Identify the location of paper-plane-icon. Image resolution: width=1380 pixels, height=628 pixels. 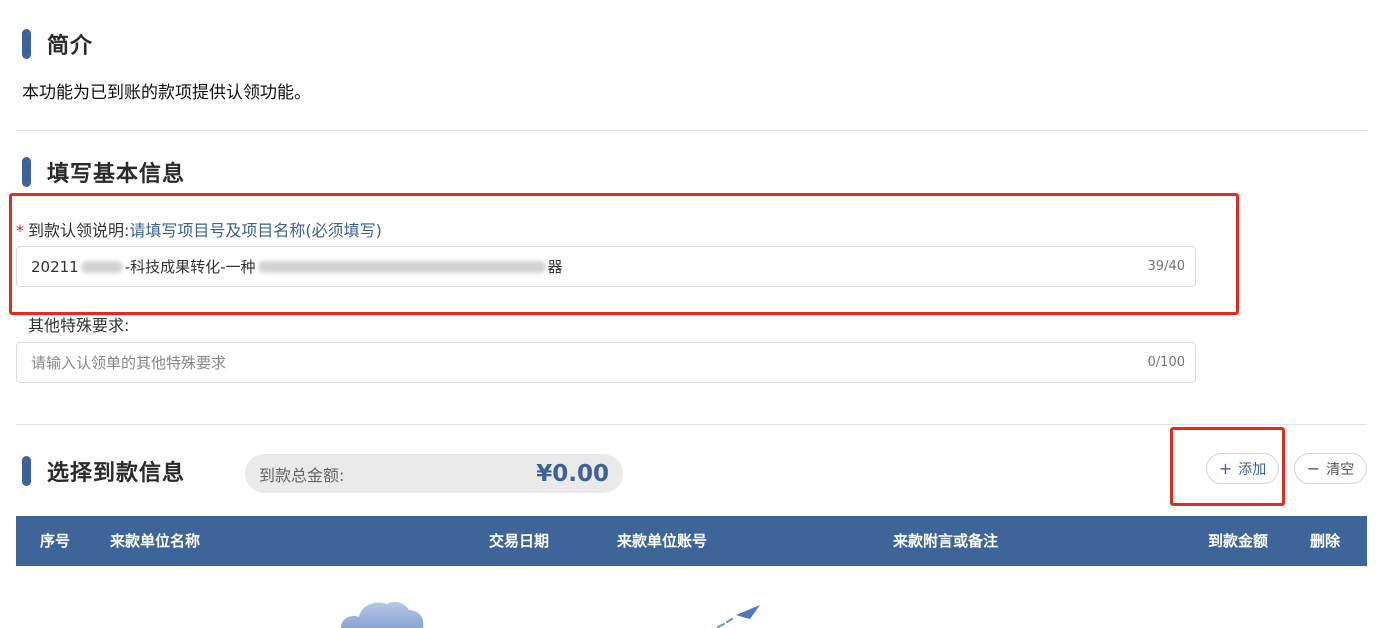
(738, 616).